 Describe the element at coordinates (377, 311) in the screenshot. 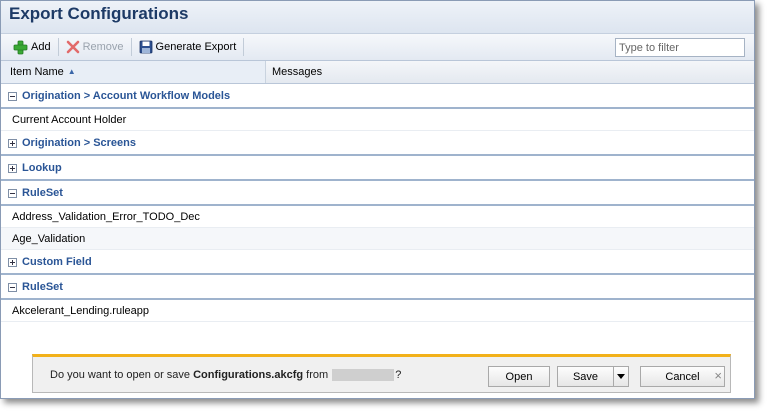

I see `table-row: Akcelerant_Lending.ruleapp` at that location.